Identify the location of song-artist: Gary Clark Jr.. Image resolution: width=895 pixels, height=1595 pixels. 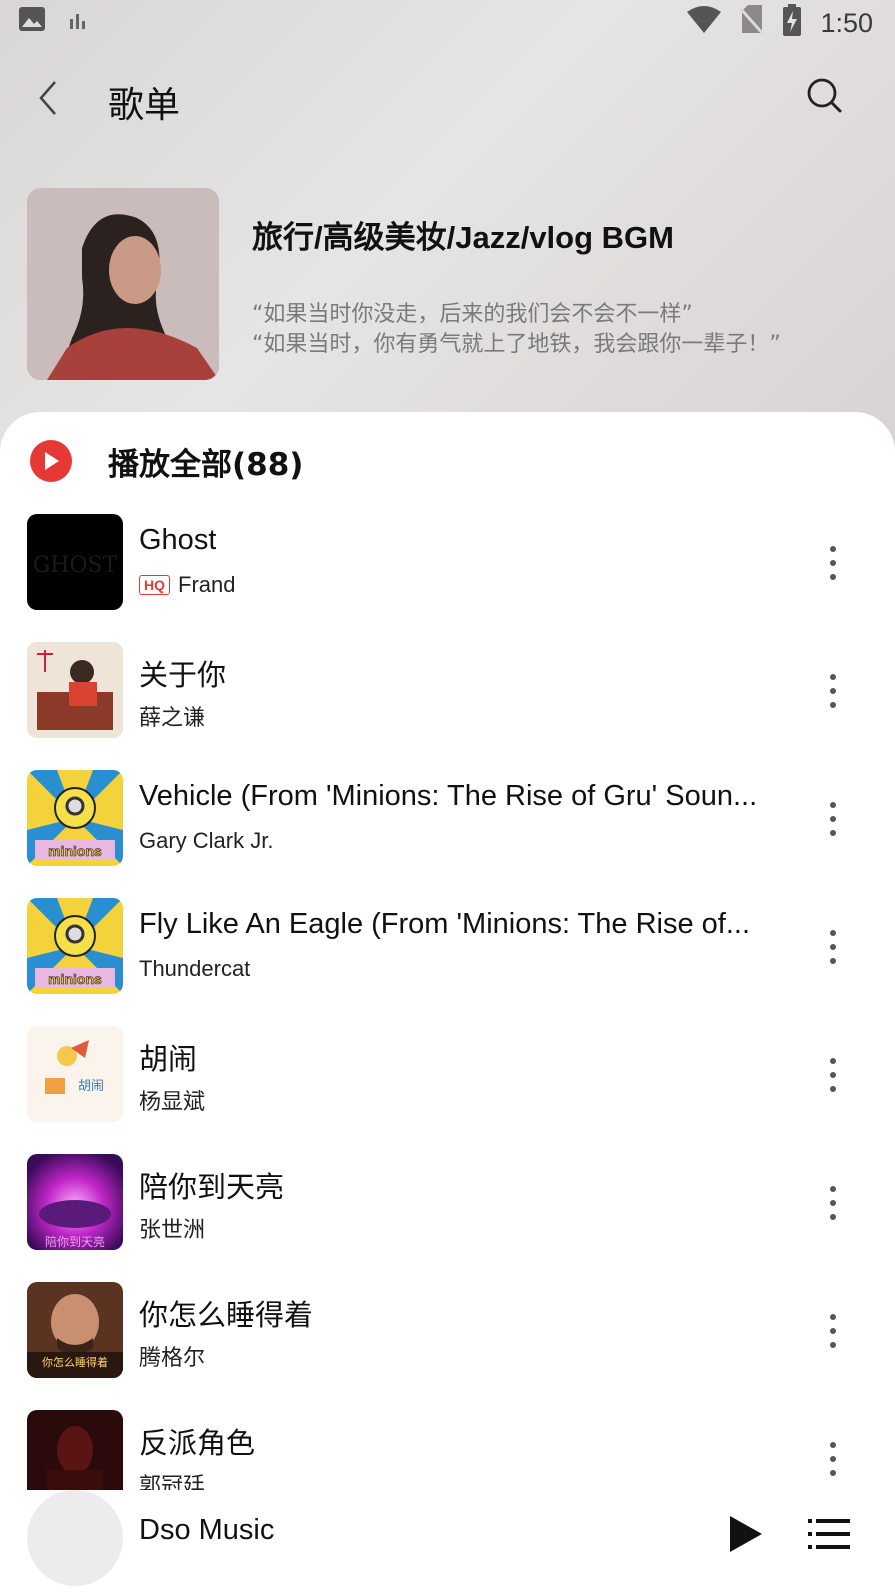
(206, 840).